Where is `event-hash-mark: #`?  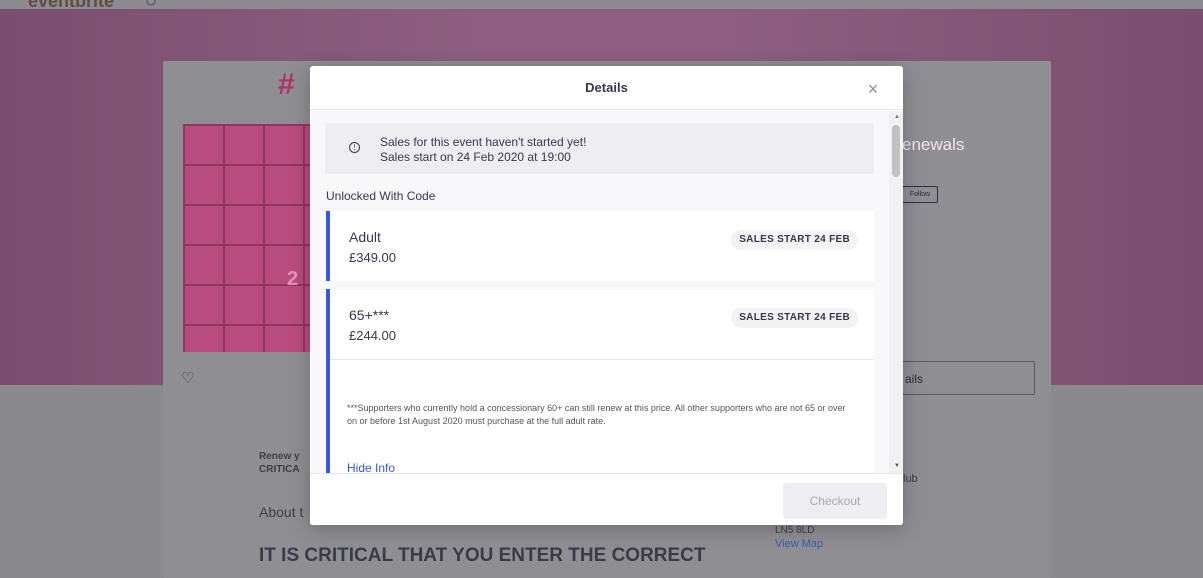
event-hash-mark: # is located at coordinates (286, 84).